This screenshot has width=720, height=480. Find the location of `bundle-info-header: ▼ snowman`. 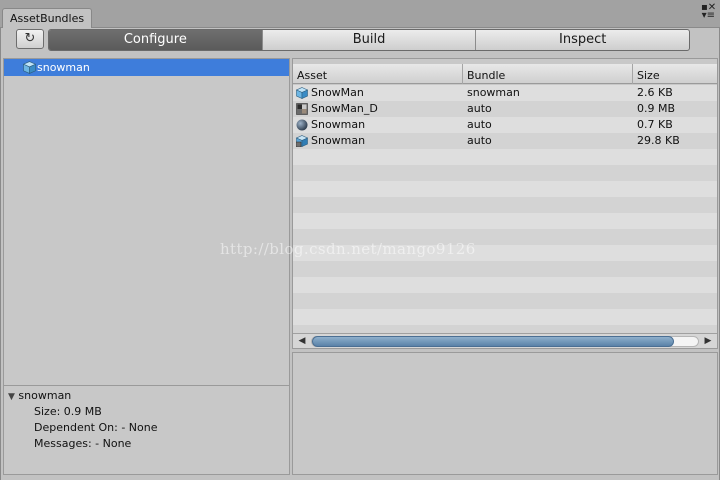

bundle-info-header: ▼ snowman is located at coordinates (39, 396).